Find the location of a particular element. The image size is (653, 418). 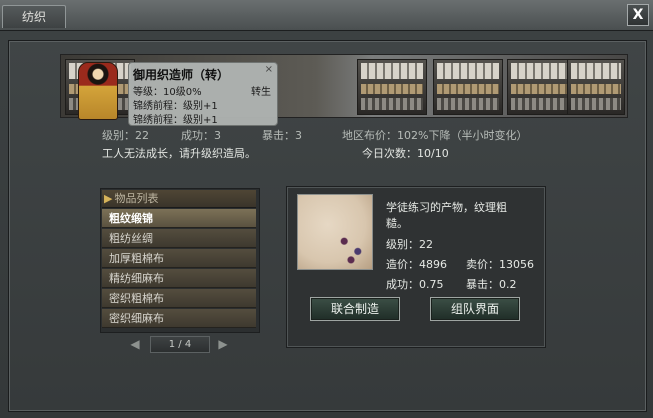

list-item: 密织粗棉布 is located at coordinates (179, 298).